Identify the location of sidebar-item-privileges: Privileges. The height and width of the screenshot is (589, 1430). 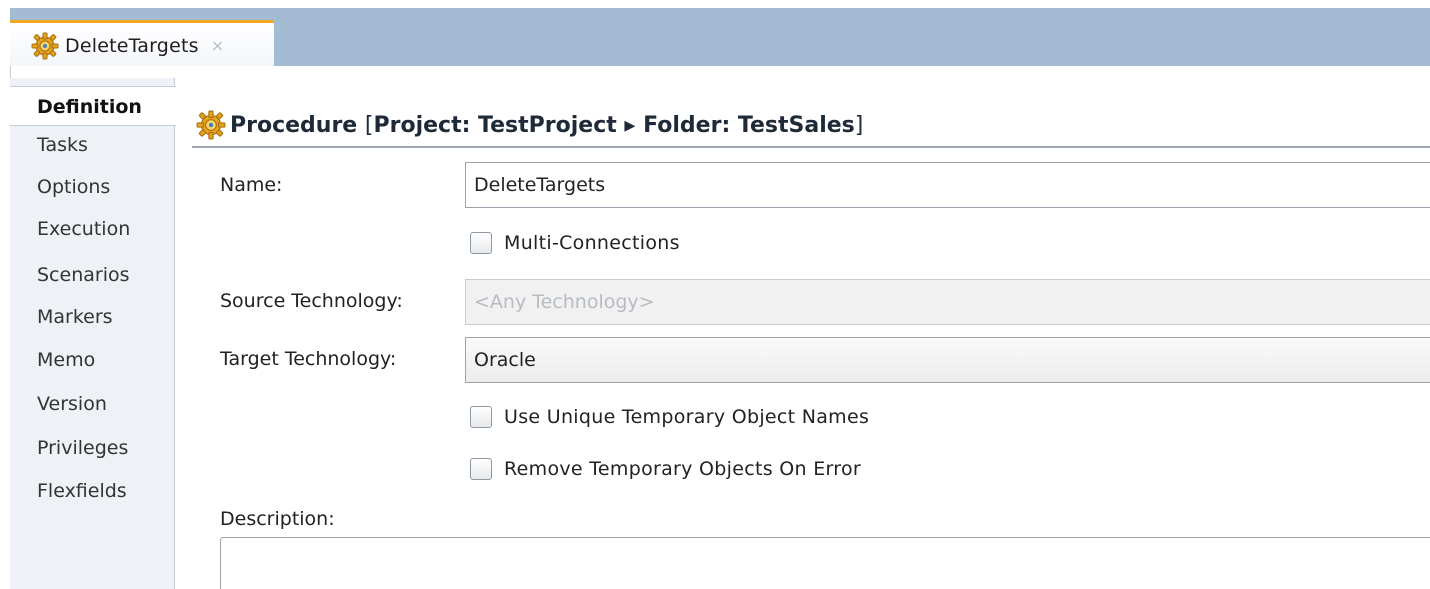
(92, 448).